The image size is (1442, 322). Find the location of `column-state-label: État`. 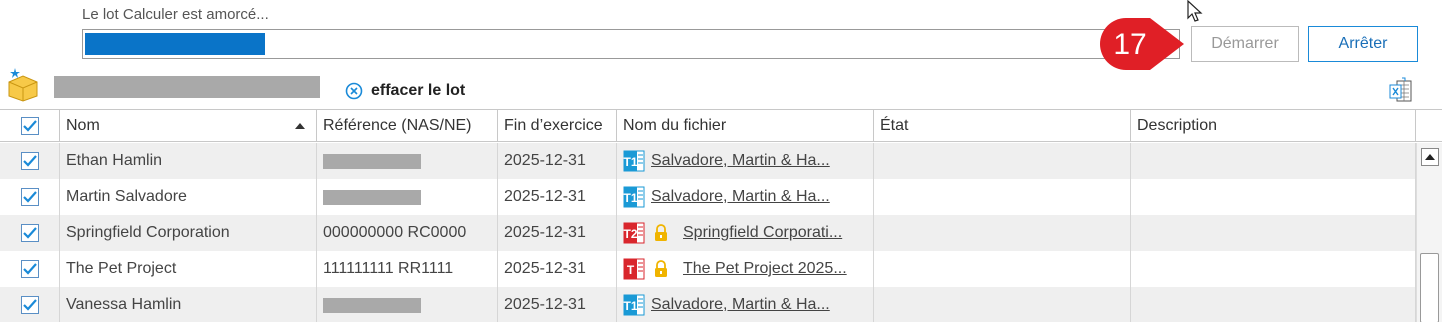

column-state-label: État is located at coordinates (894, 125).